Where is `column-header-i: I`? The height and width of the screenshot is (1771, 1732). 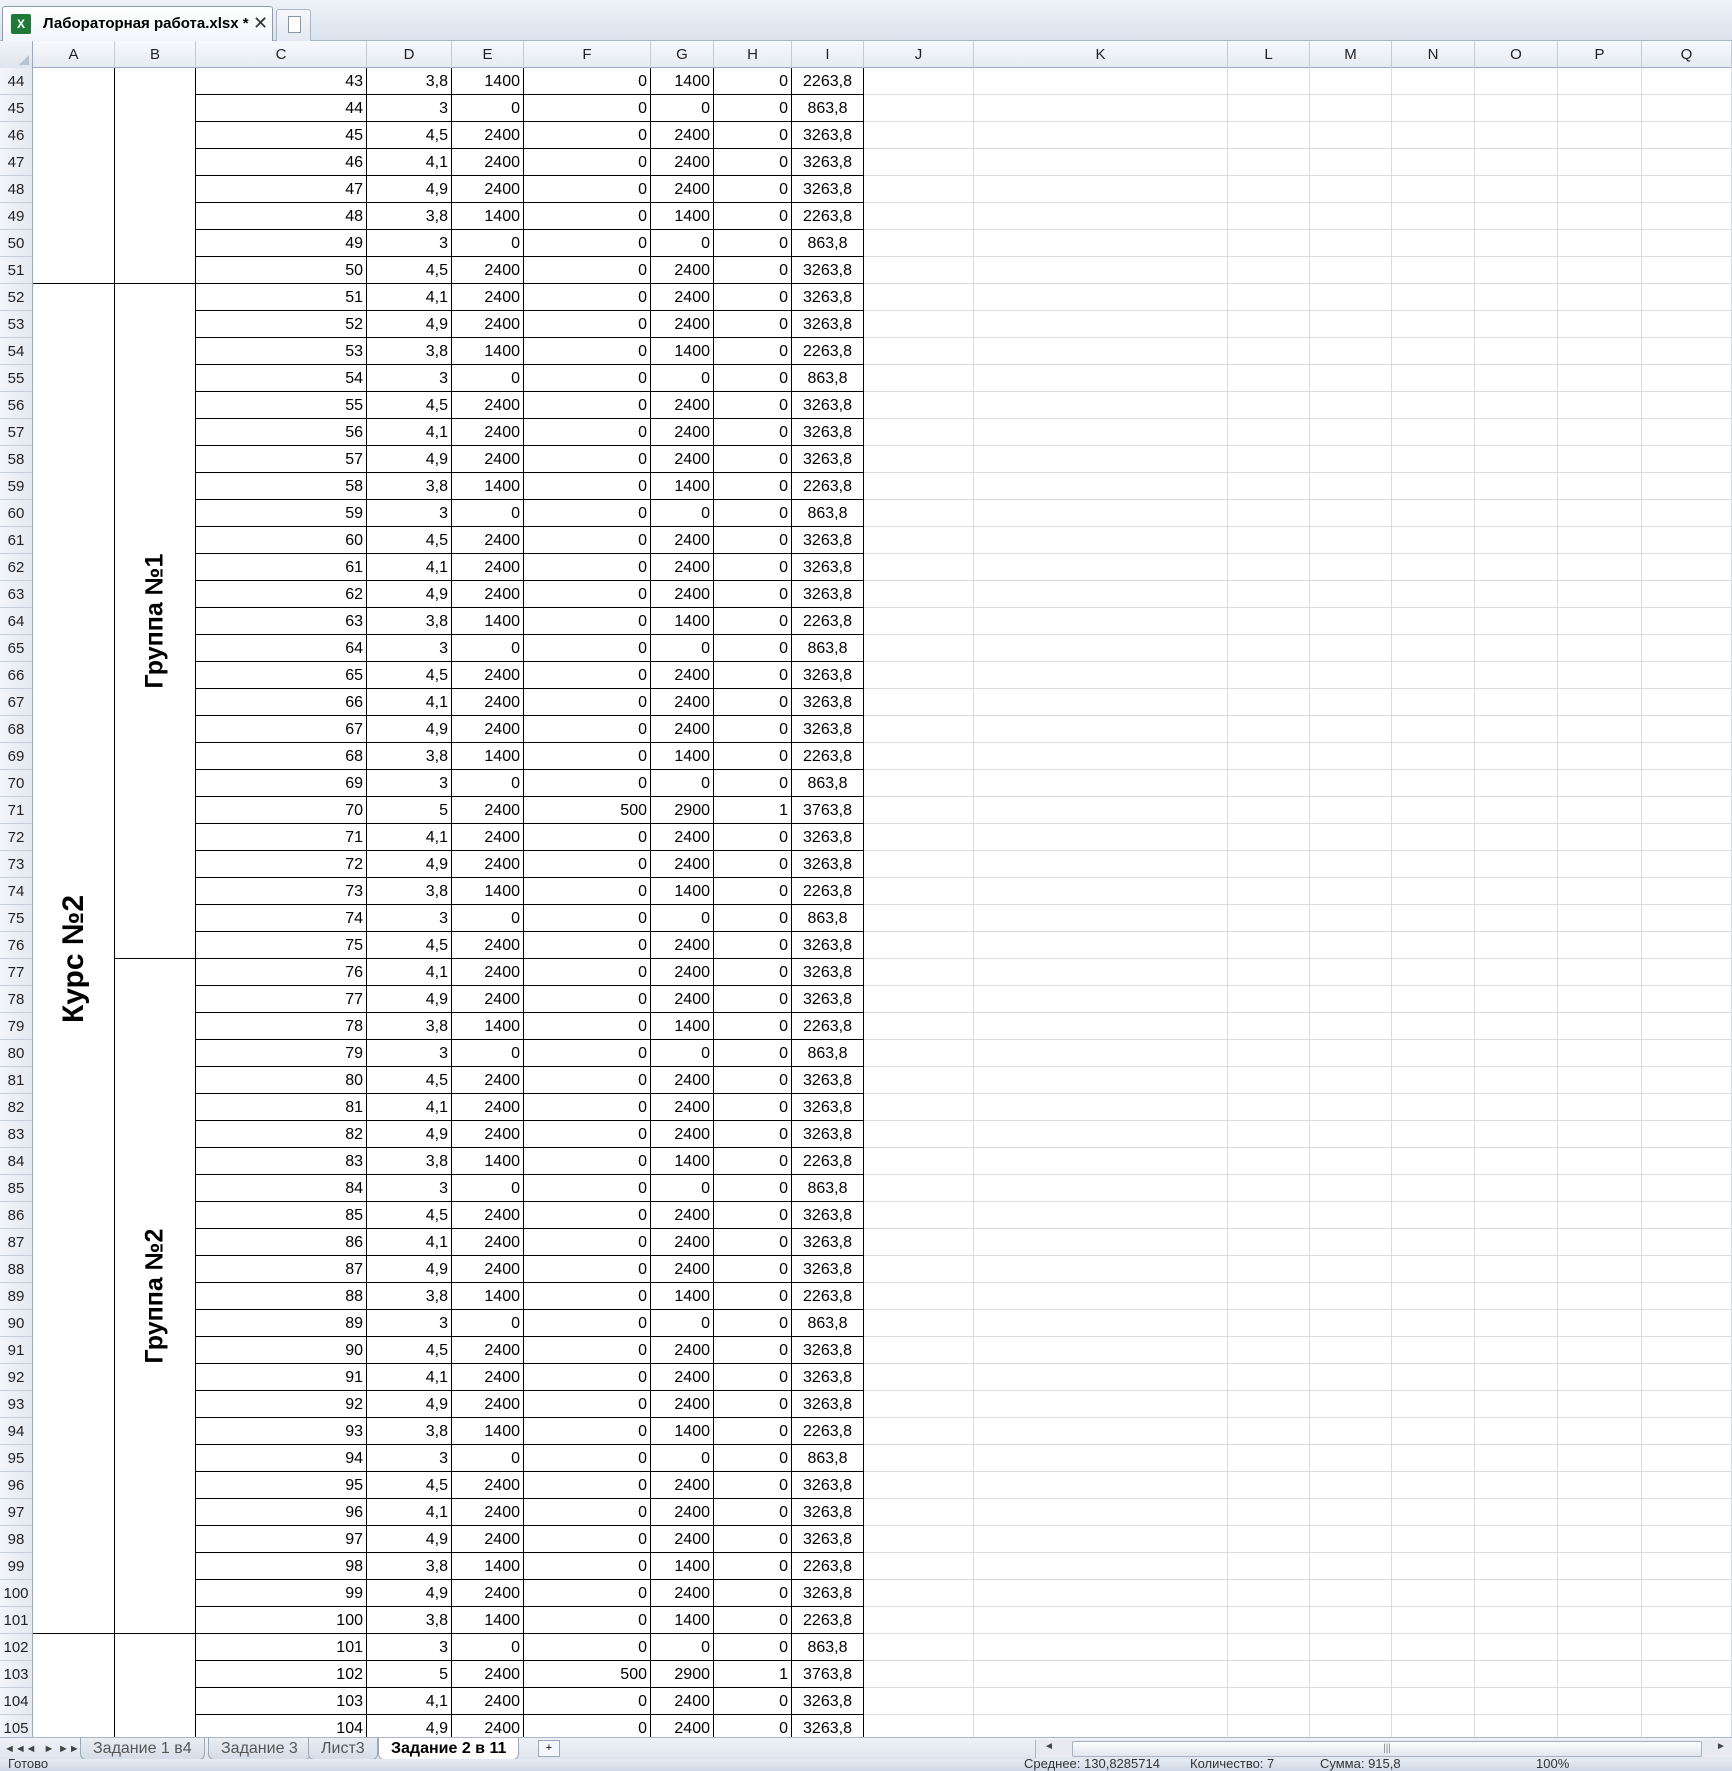
column-header-i: I is located at coordinates (828, 54).